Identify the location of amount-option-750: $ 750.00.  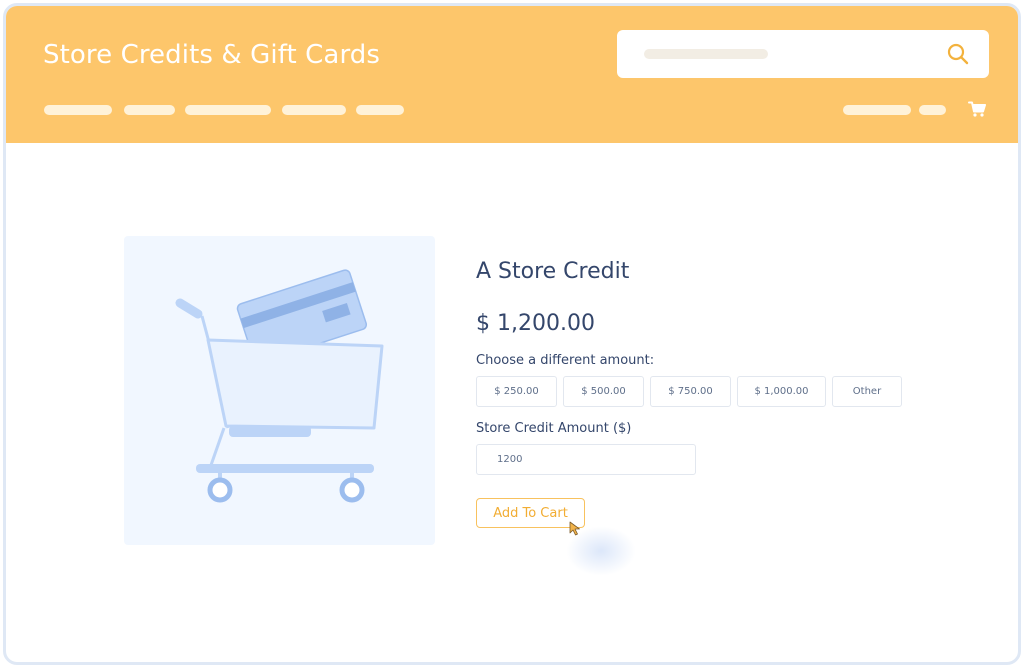
(690, 391).